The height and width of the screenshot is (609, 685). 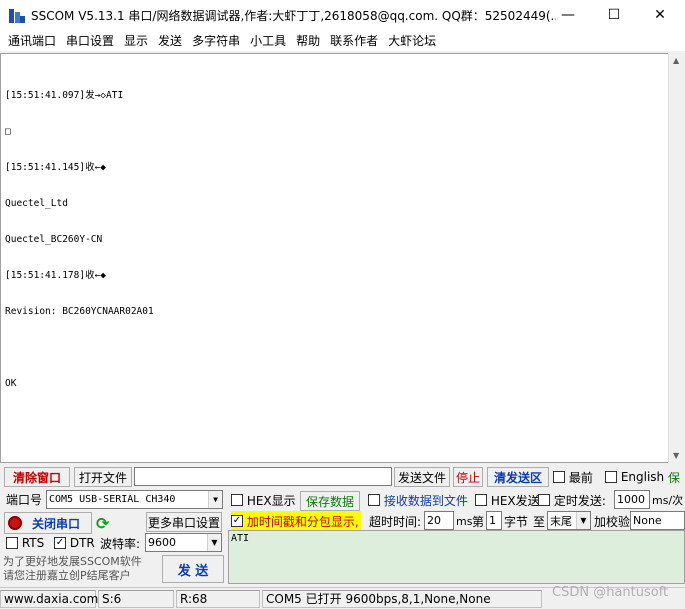 What do you see at coordinates (54, 239) in the screenshot?
I see `log-line: Quectel_BC260Y-CN` at bounding box center [54, 239].